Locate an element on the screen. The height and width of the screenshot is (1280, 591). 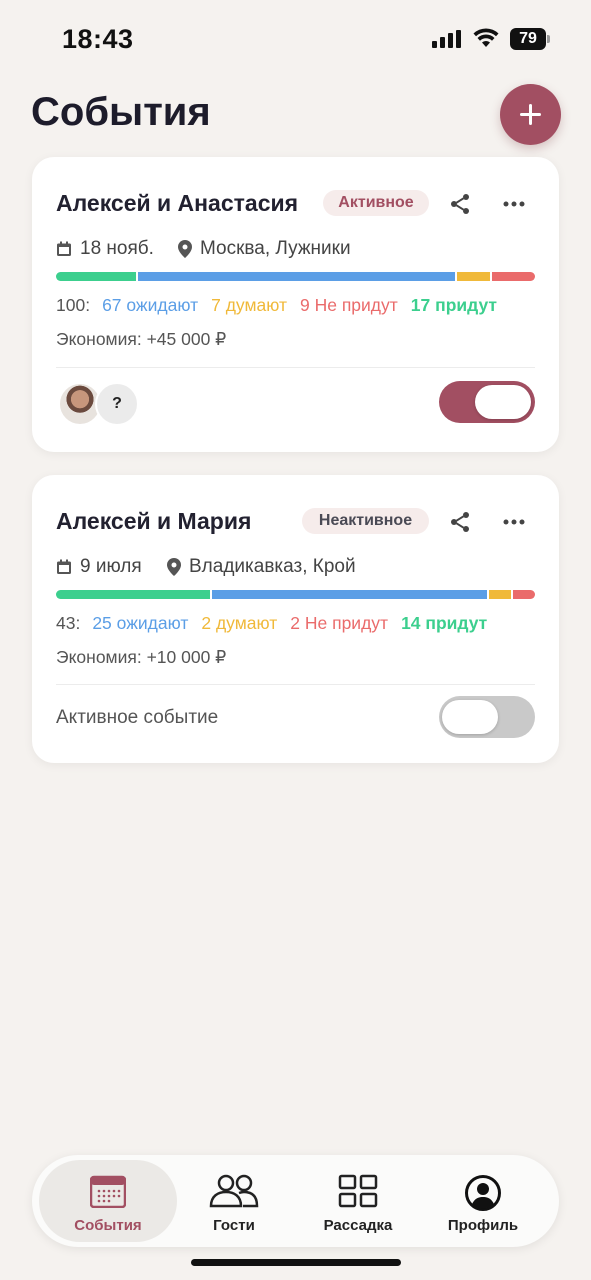
nav-item-seating: Рассадка is located at coordinates (358, 1201).